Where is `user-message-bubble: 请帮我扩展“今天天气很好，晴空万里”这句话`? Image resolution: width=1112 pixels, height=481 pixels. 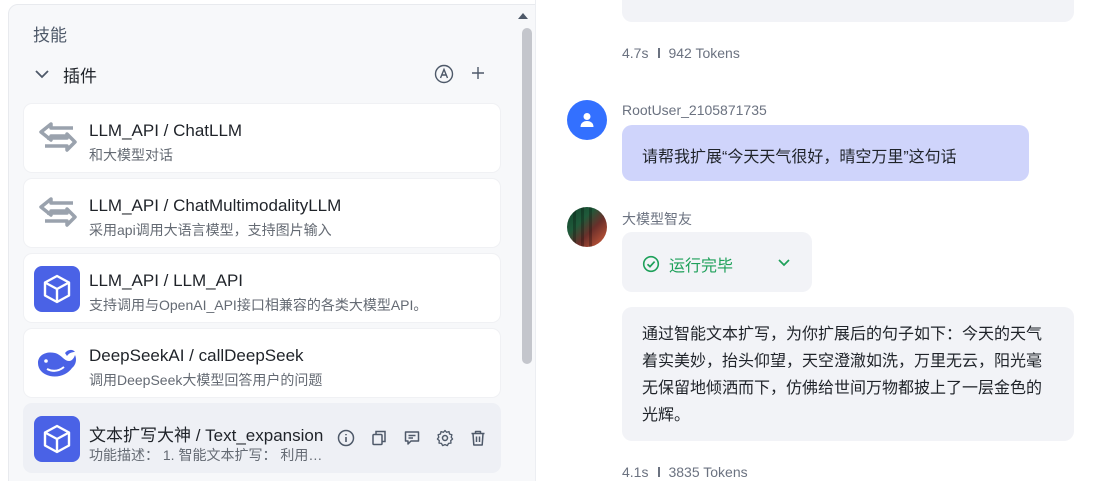 user-message-bubble: 请帮我扩展“今天天气很好，晴空万里”这句话 is located at coordinates (825, 153).